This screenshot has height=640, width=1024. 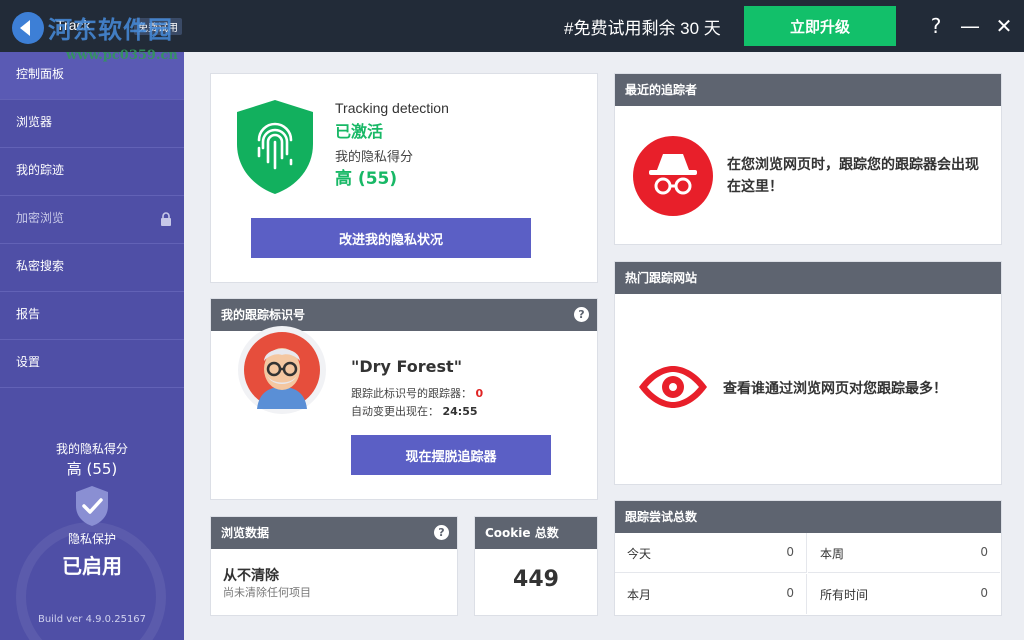 I want to click on card-header: 浏览数据 ?, so click(x=334, y=533).